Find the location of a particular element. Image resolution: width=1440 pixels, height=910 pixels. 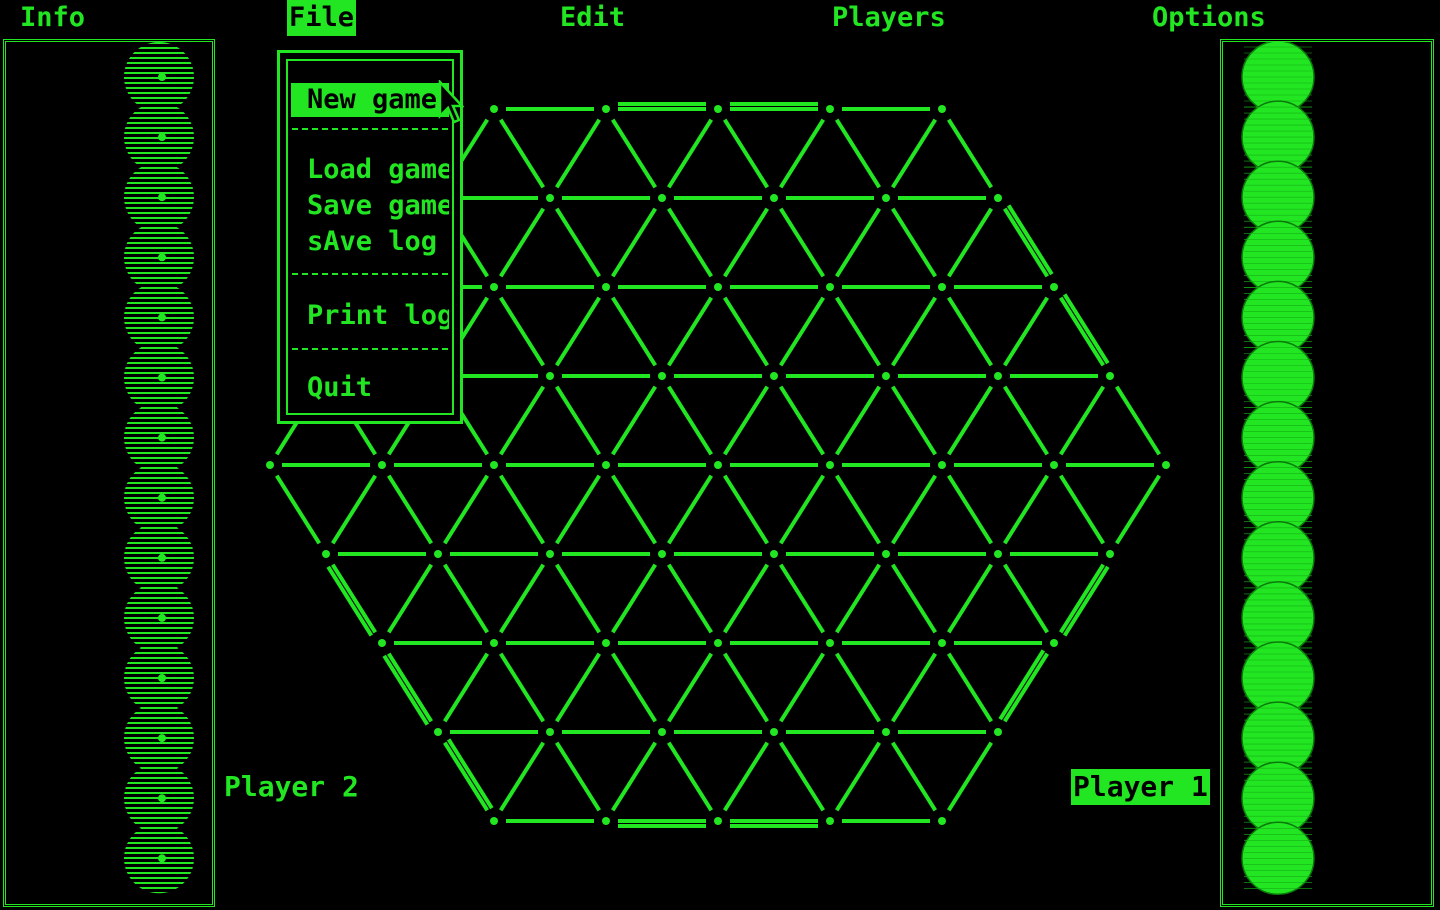

menu-item-load-game: Load game is located at coordinates (370, 170).